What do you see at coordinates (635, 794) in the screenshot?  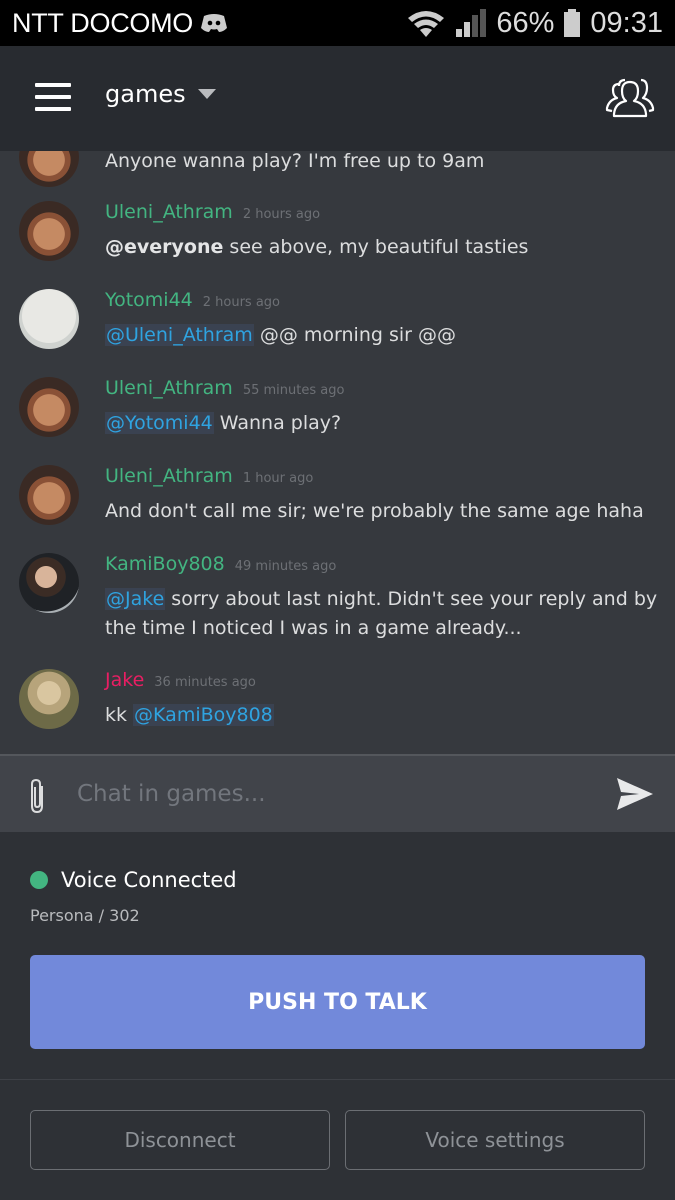 I see `send-icon` at bounding box center [635, 794].